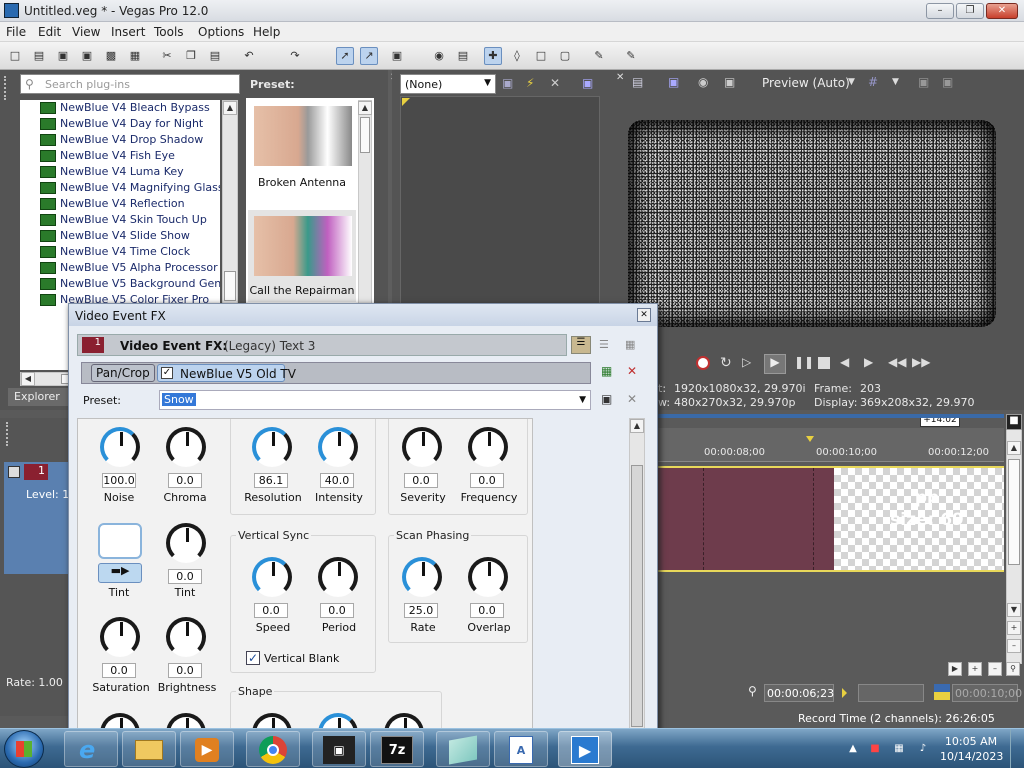  Describe the element at coordinates (345, 56) in the screenshot. I see `normal-edit-tool-icon: ➚` at that location.